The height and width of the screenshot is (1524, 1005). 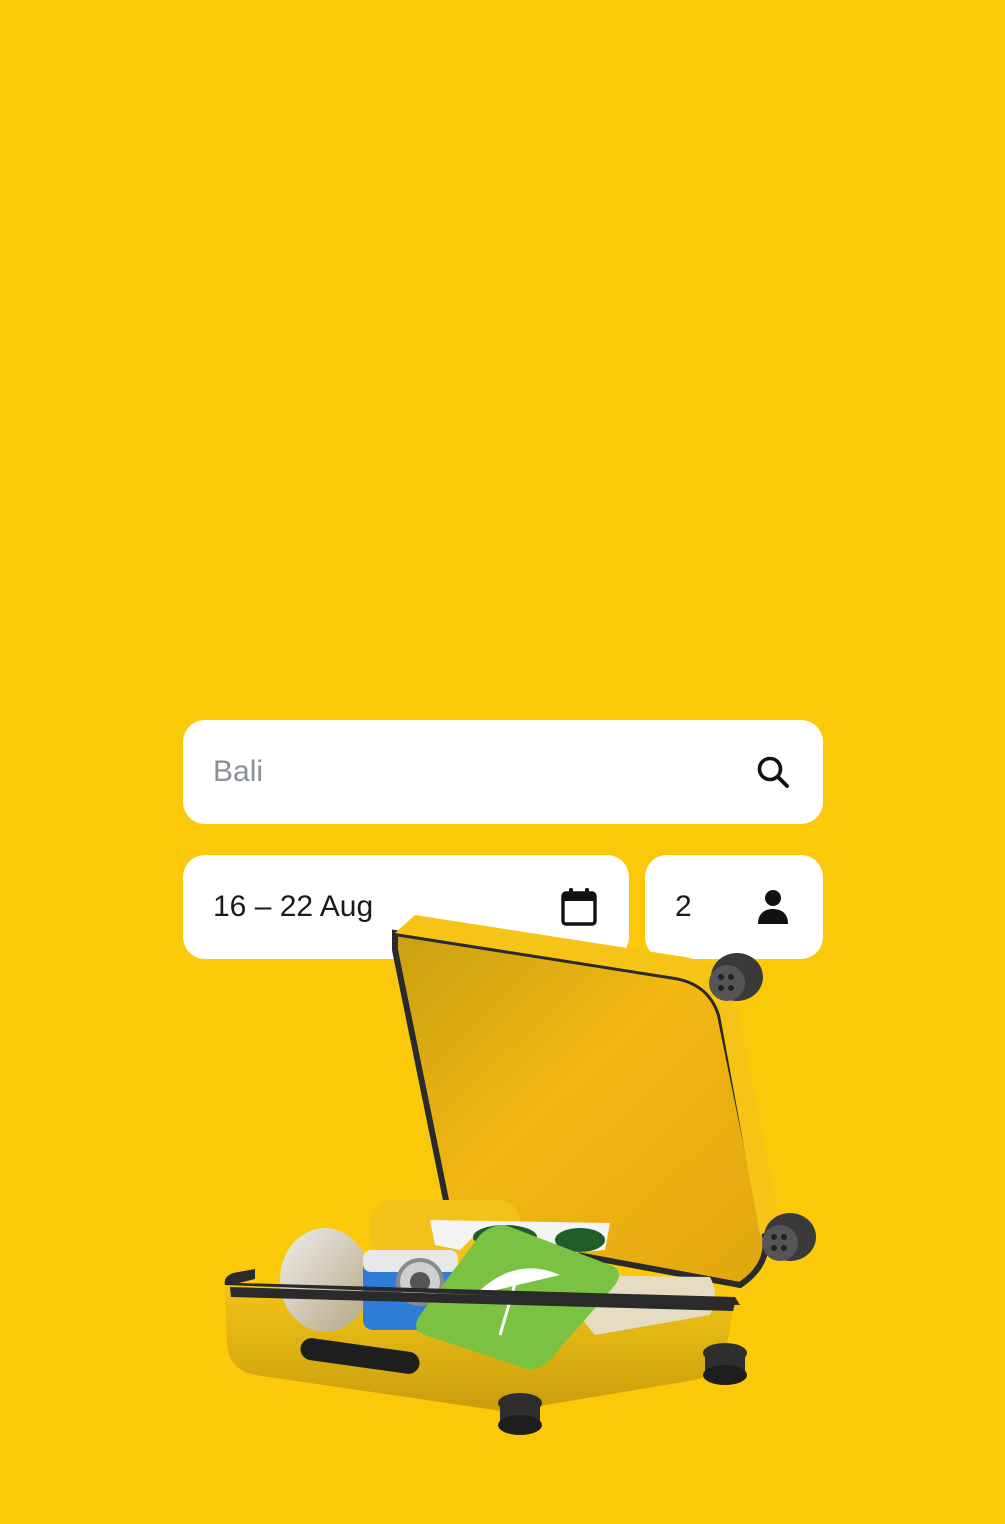 I want to click on hat-item, so click(x=325, y=1280).